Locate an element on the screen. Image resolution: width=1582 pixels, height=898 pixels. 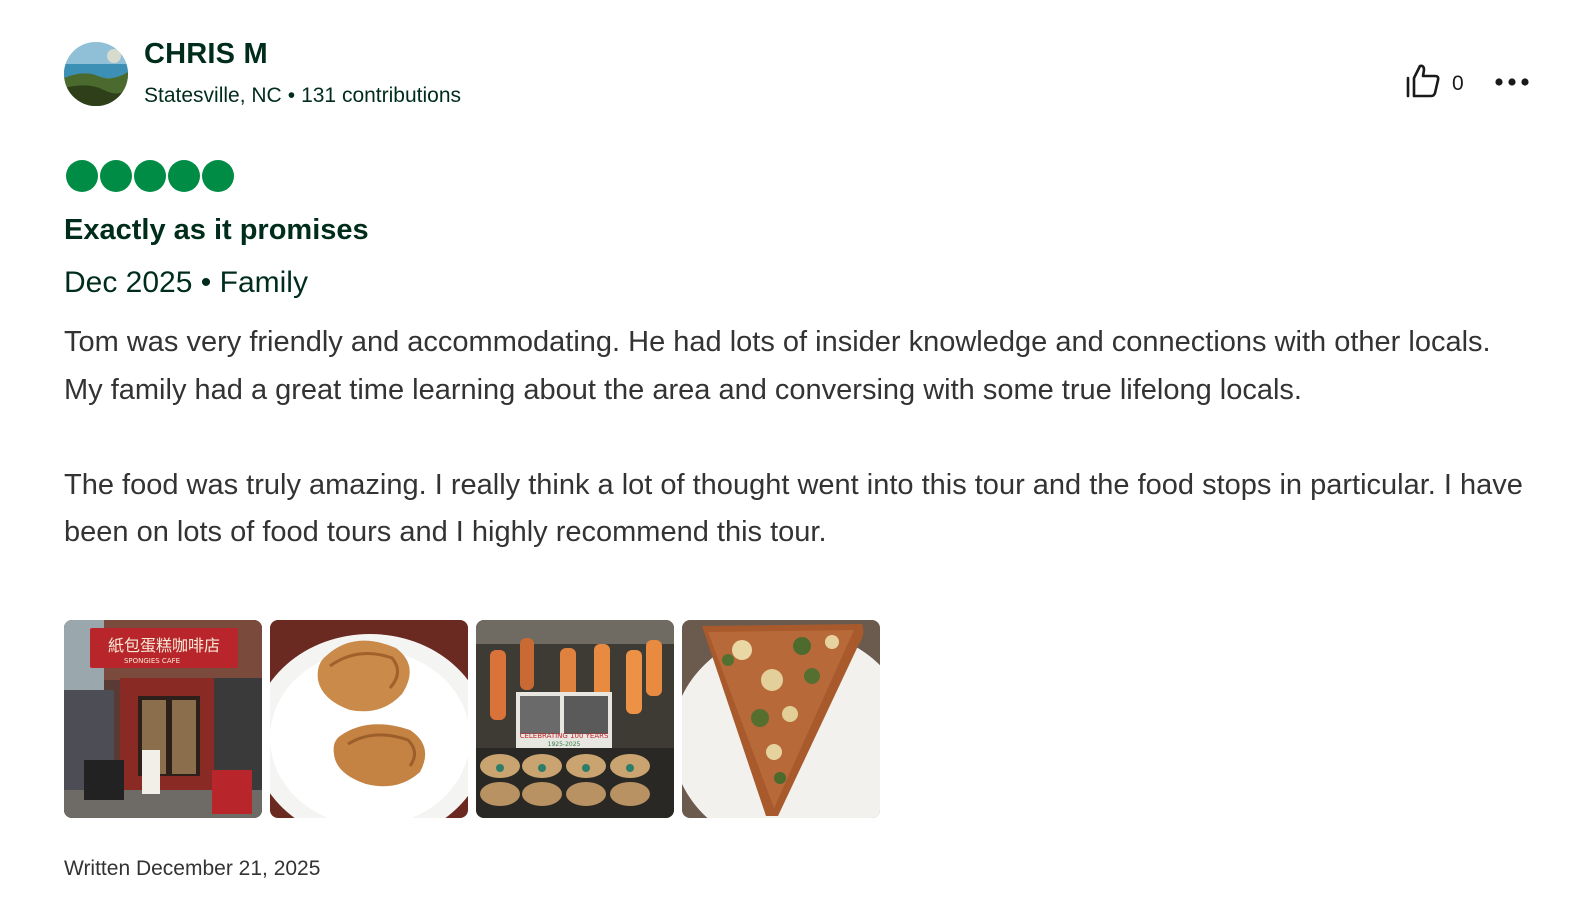
user-meta: Statesville, NC • 131 contributions is located at coordinates (302, 96).